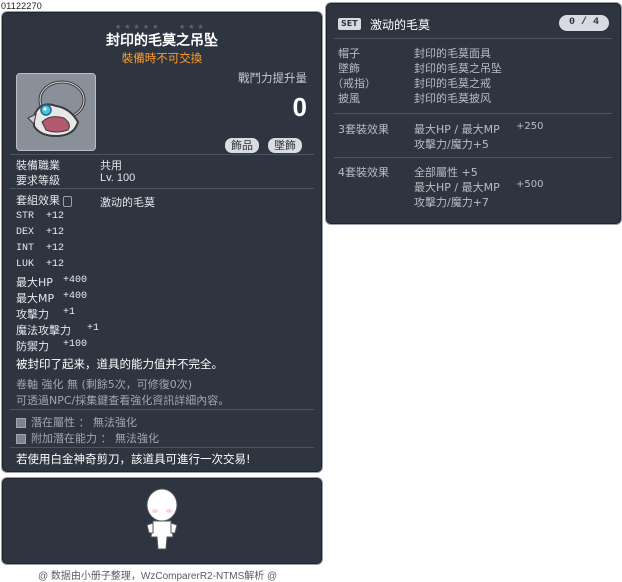 The image size is (622, 582). What do you see at coordinates (119, 364) in the screenshot?
I see `item-description: 被封印了起来，道具的能力值并不完全。` at bounding box center [119, 364].